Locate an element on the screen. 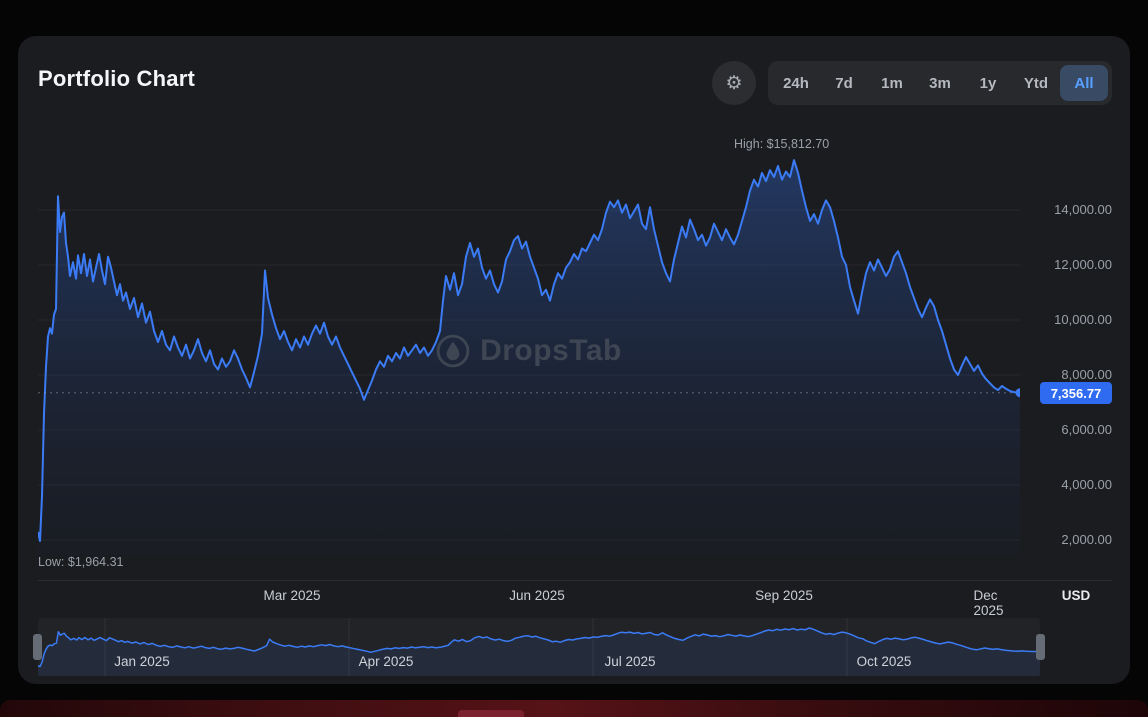 The height and width of the screenshot is (717, 1148). y-axis-label: 4,000.00 is located at coordinates (1086, 484).